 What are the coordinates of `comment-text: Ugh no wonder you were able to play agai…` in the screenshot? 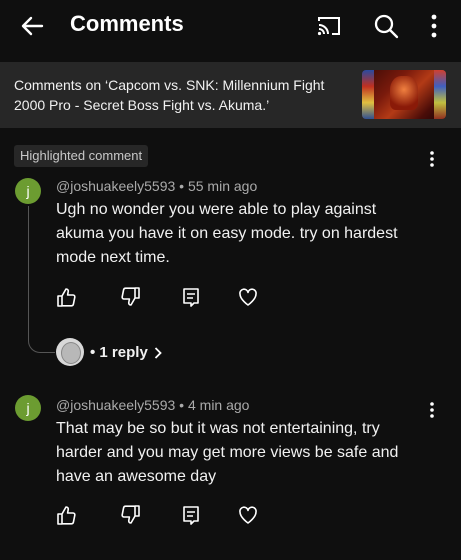 It's located at (227, 233).